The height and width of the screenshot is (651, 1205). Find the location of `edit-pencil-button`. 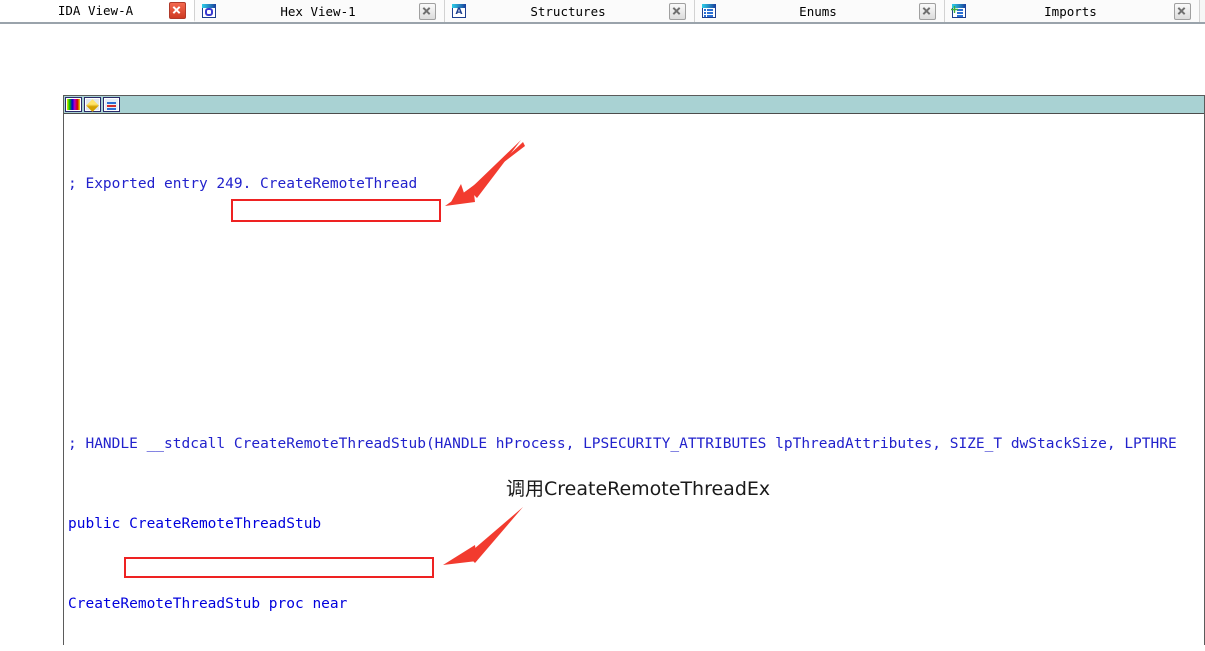

edit-pencil-button is located at coordinates (92, 104).